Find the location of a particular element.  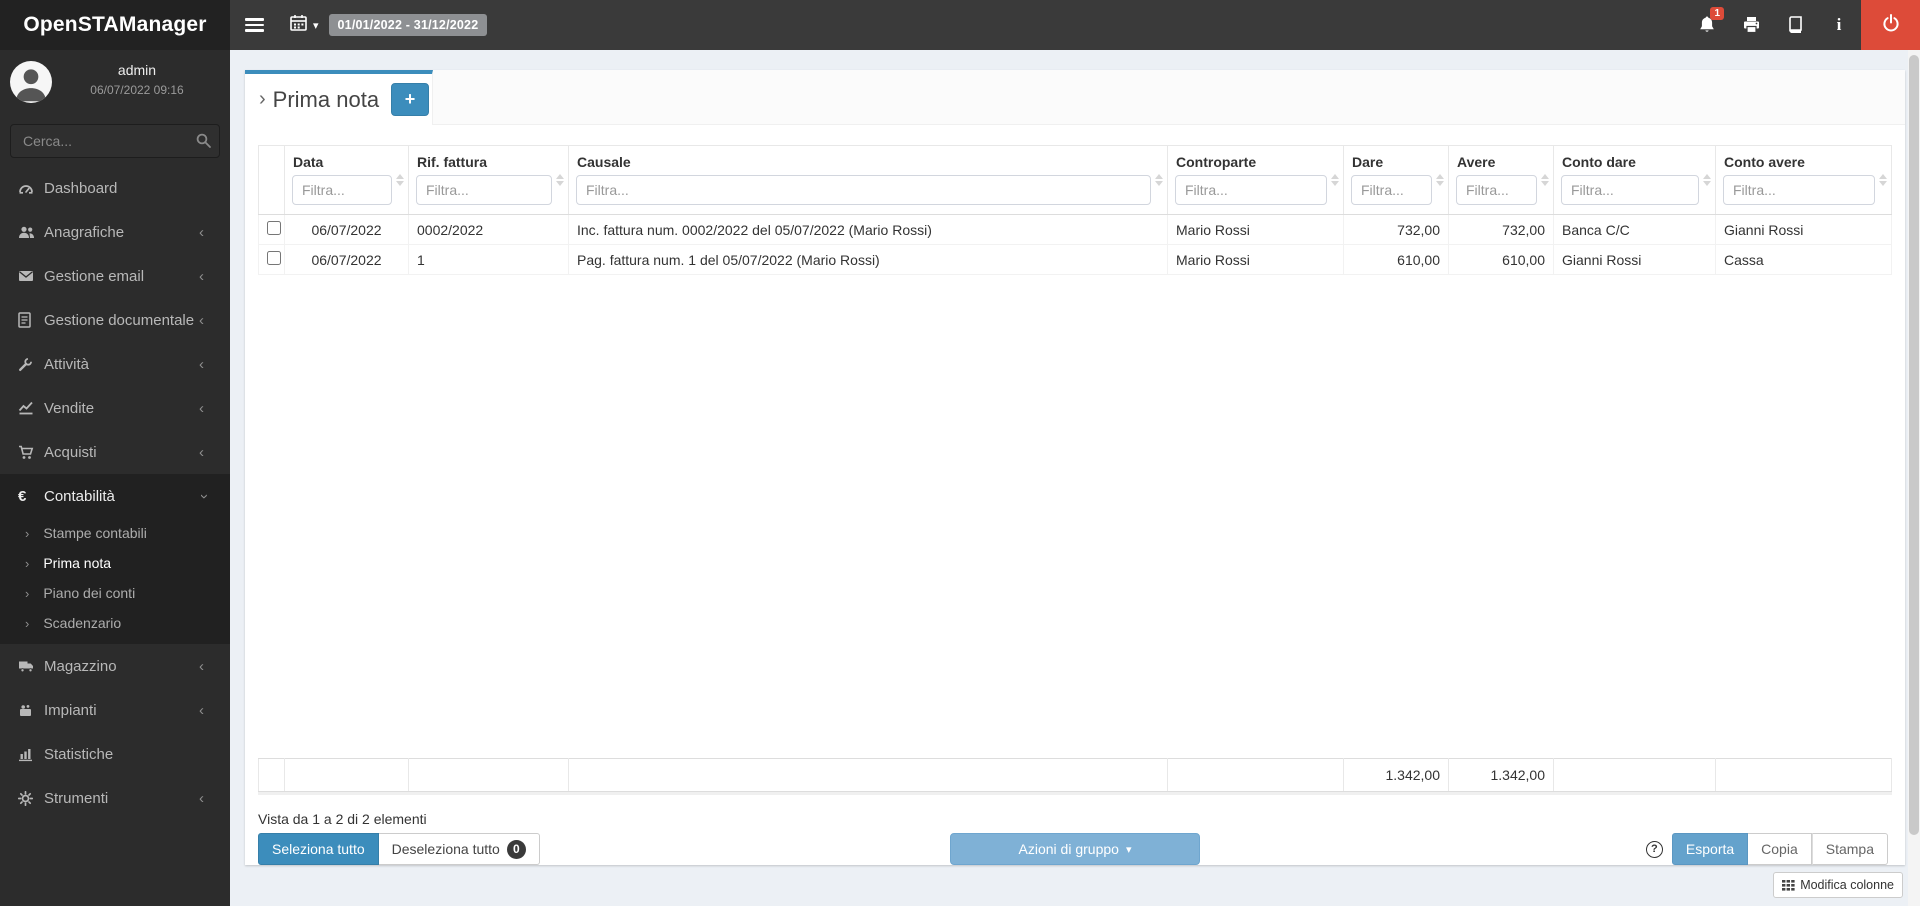

user-datetime: 06/07/2022 09:16 is located at coordinates (137, 90).